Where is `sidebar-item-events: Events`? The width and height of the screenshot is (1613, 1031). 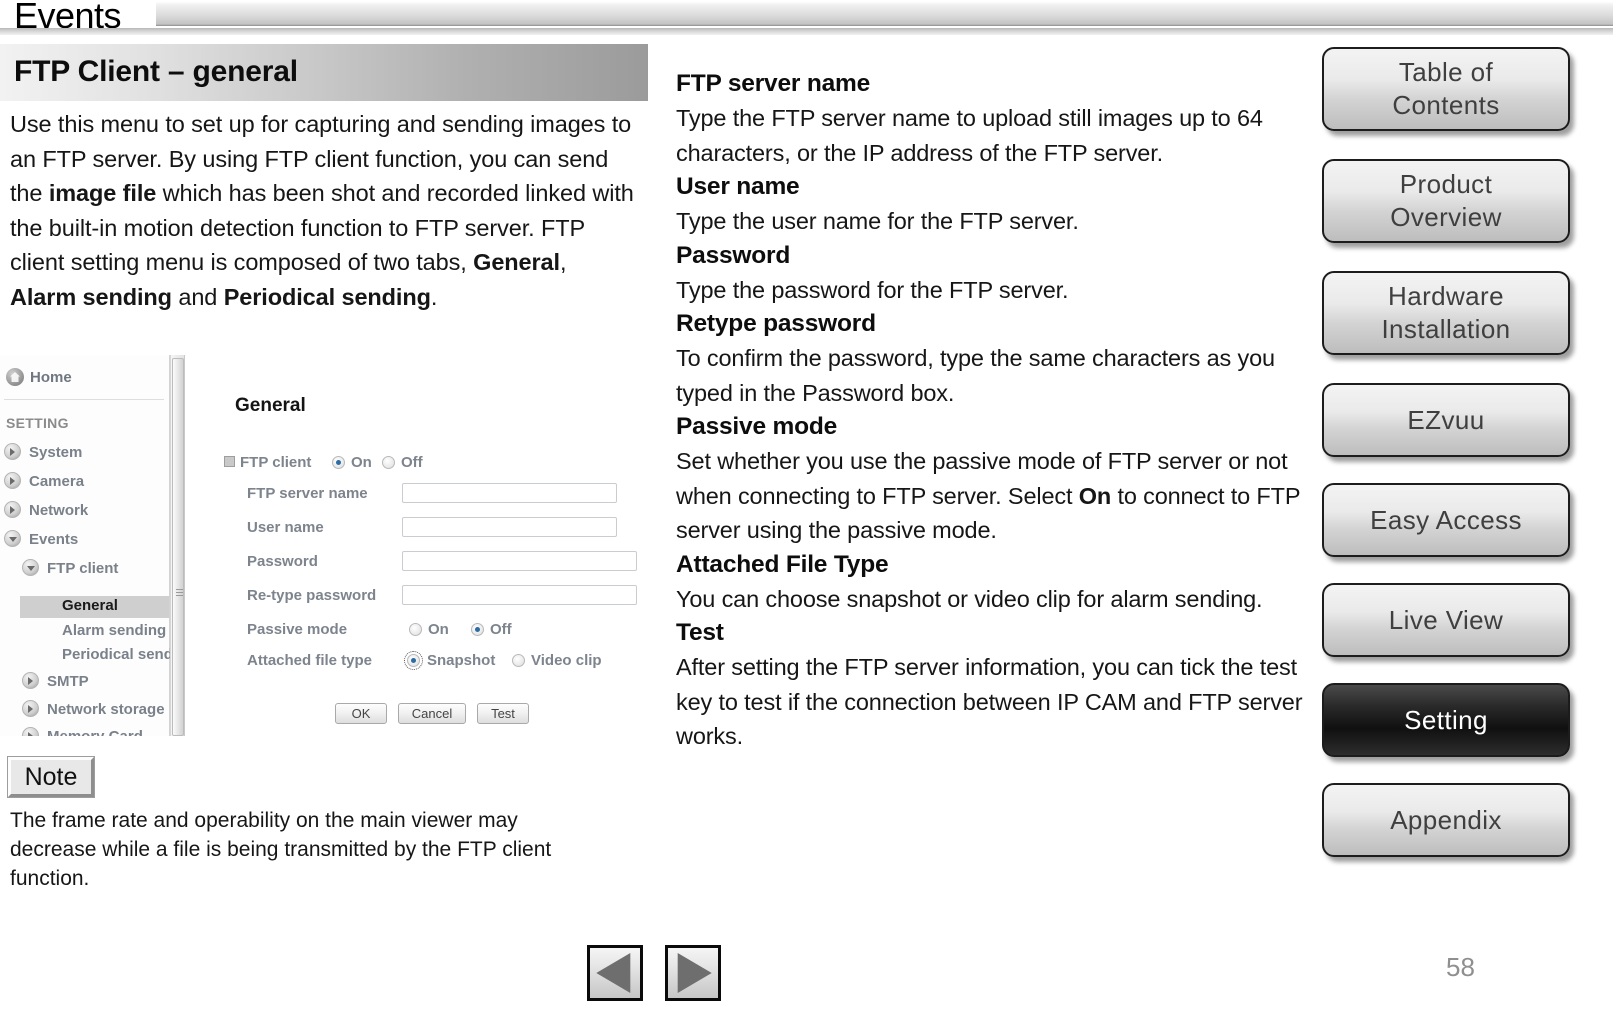 sidebar-item-events: Events is located at coordinates (85, 539).